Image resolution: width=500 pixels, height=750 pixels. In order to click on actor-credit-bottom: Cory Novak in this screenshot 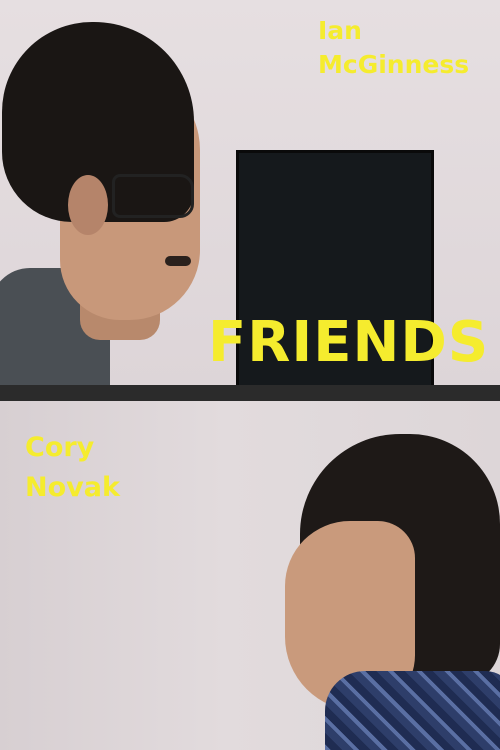, I will do `click(115, 468)`.